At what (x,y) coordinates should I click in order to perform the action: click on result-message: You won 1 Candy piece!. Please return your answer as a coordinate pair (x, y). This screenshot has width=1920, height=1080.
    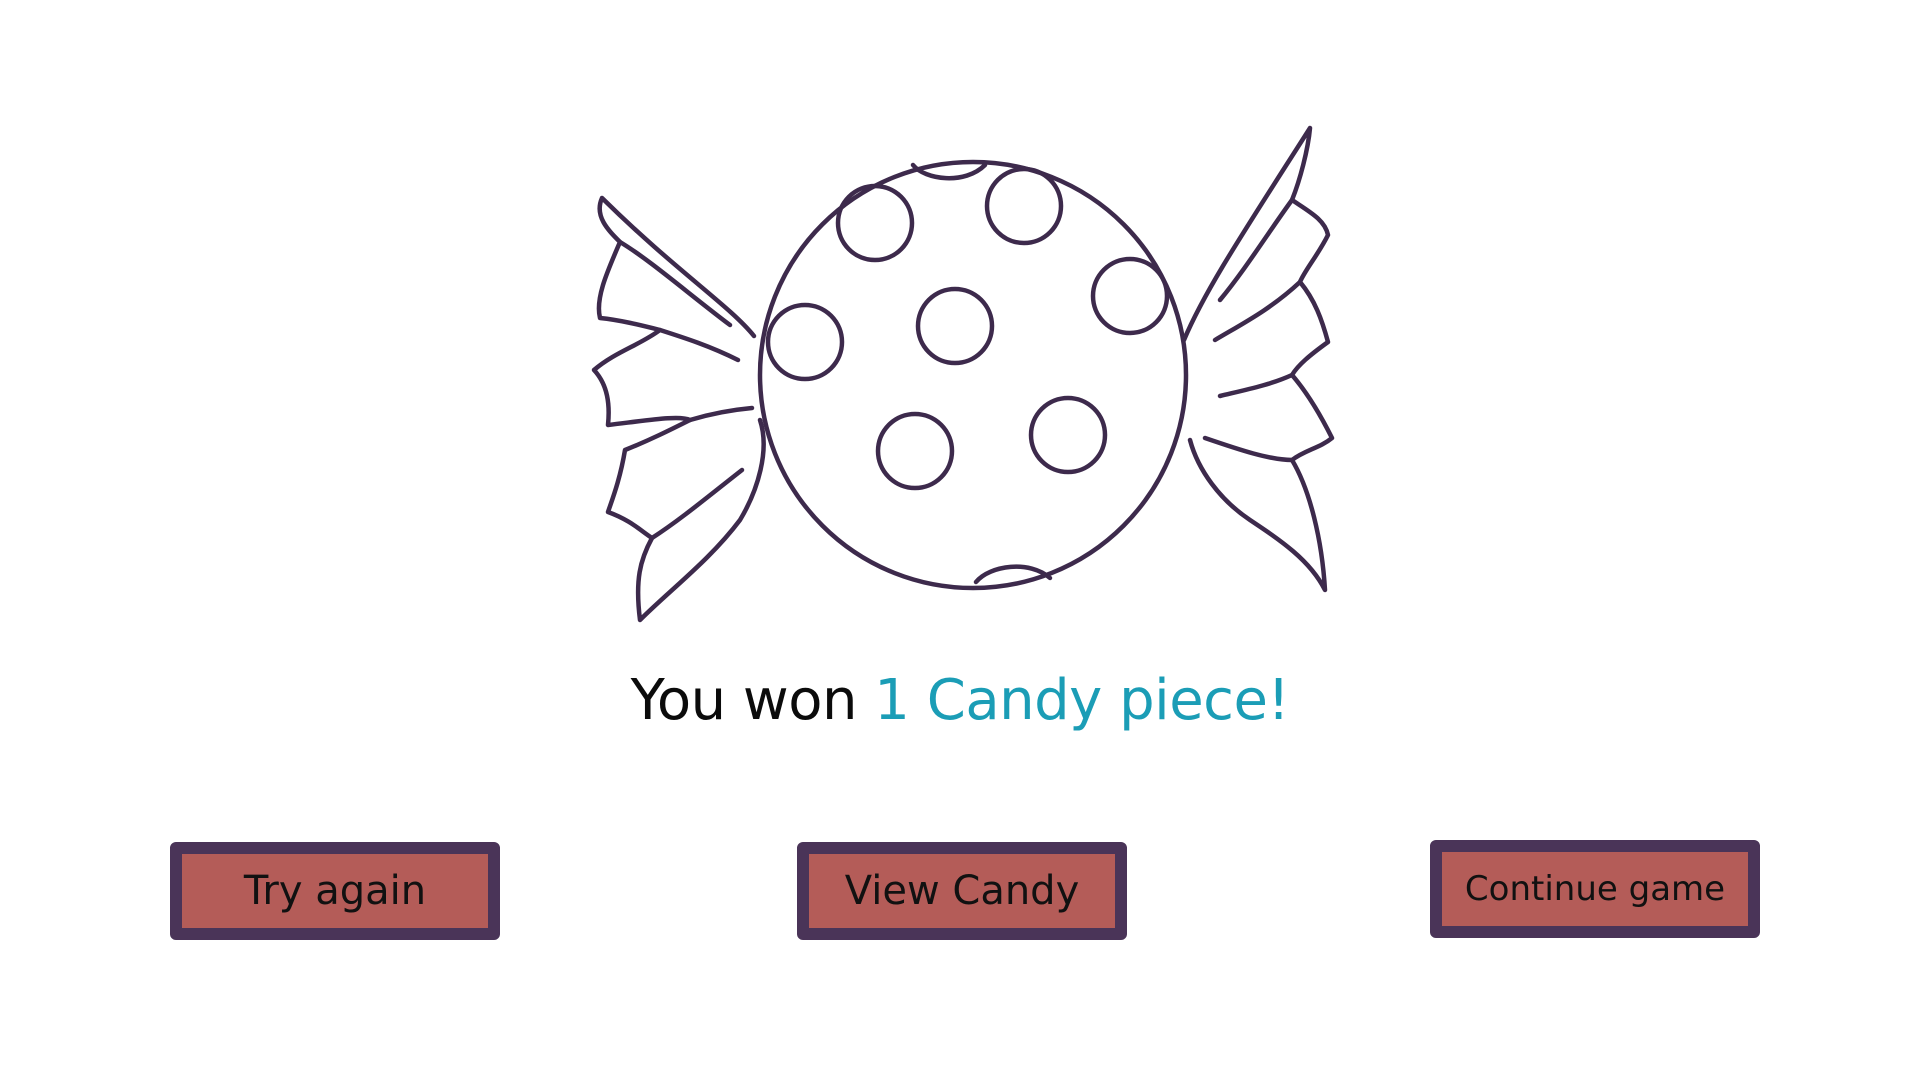
    Looking at the image, I should click on (960, 700).